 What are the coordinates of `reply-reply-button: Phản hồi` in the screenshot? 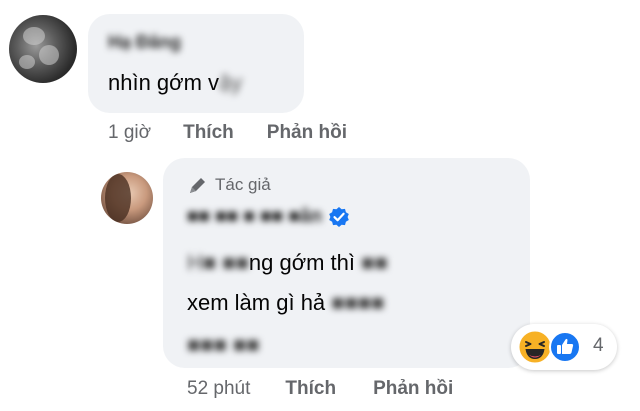 It's located at (413, 389).